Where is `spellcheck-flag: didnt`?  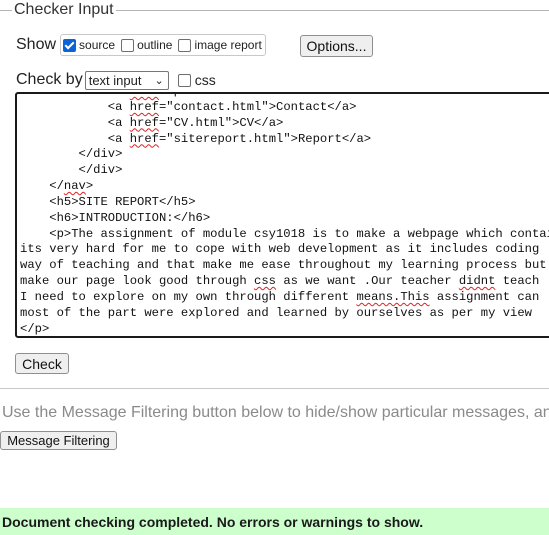 spellcheck-flag: didnt is located at coordinates (477, 281).